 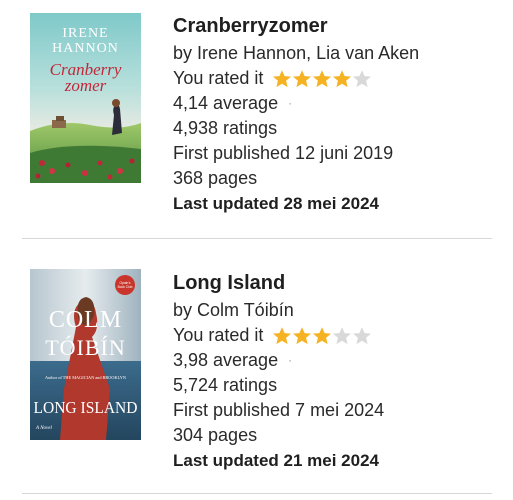 What do you see at coordinates (125, 287) in the screenshot?
I see `svg-text: Book Club` at bounding box center [125, 287].